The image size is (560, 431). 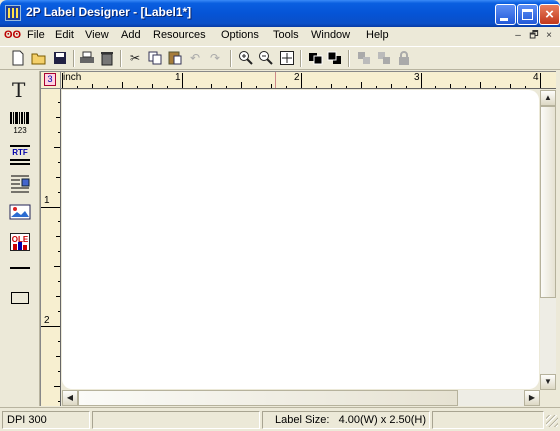 What do you see at coordinates (20, 298) in the screenshot?
I see `rectangle-tool-icon` at bounding box center [20, 298].